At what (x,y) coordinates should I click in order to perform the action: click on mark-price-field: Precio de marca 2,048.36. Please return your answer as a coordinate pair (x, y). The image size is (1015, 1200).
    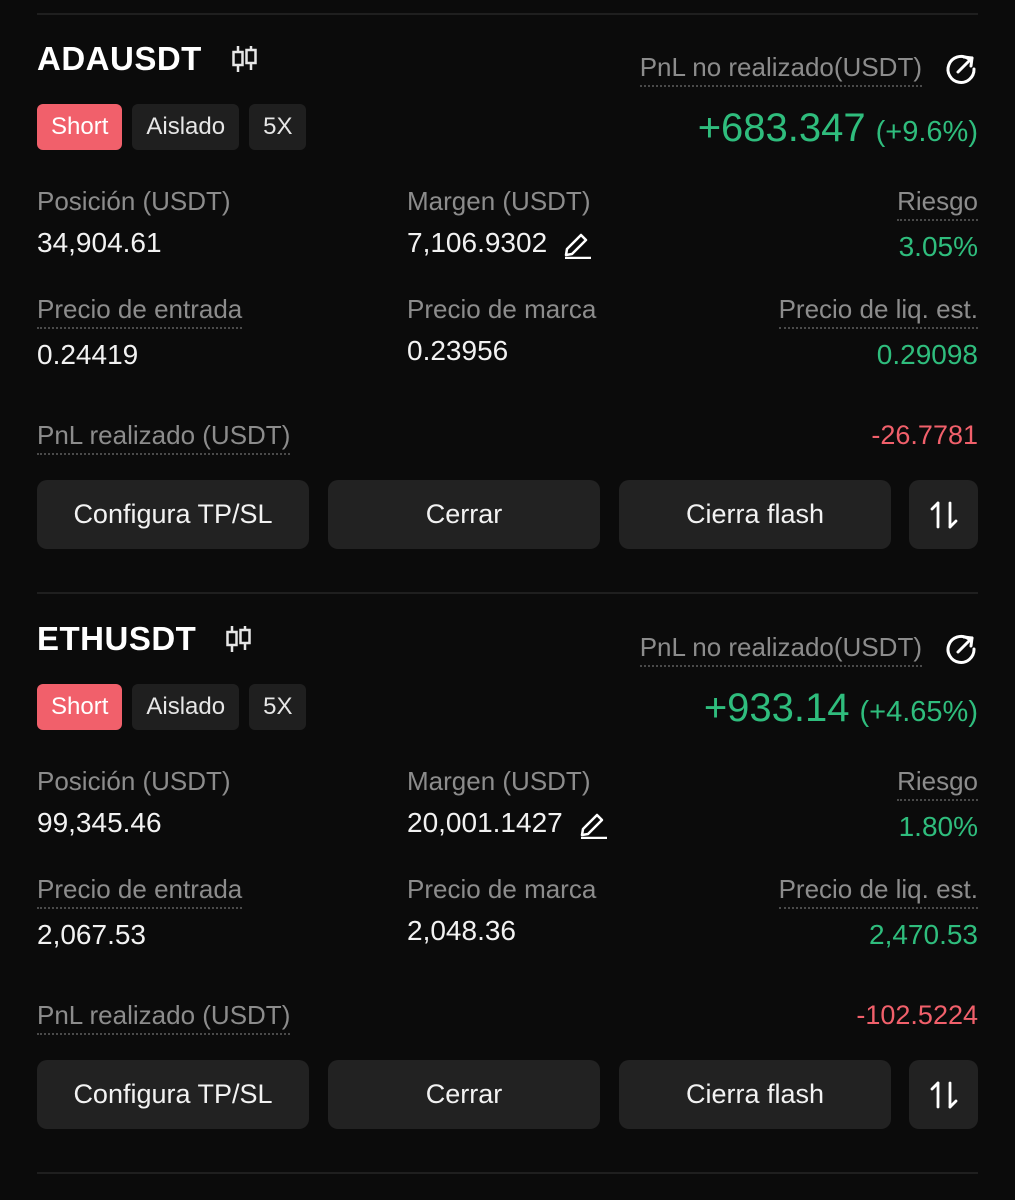
    Looking at the image, I should click on (501, 910).